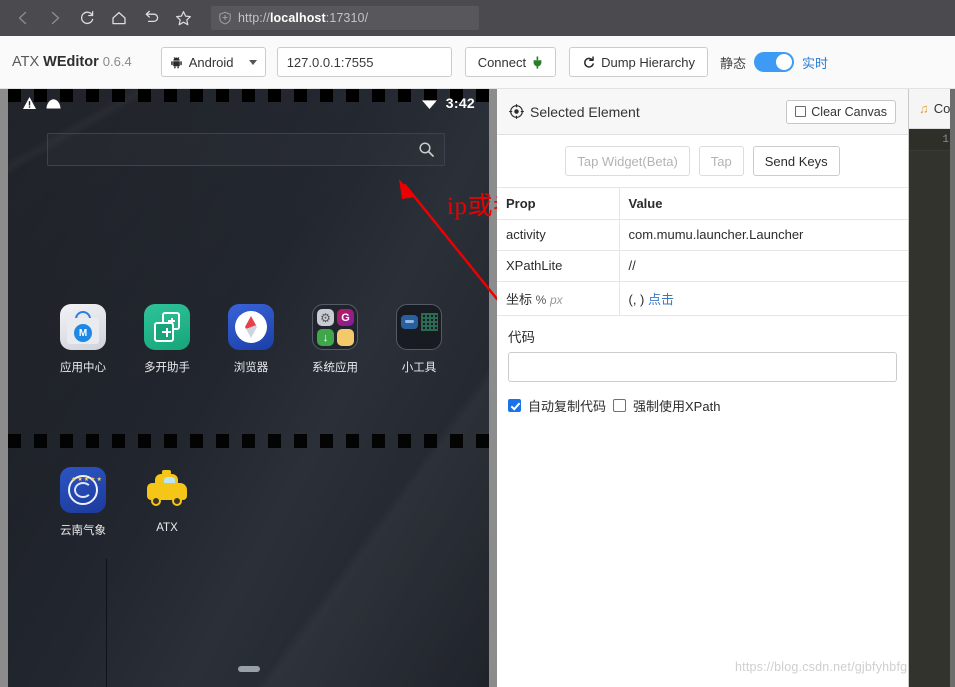  Describe the element at coordinates (248, 441) in the screenshot. I see `hierarchy-overlay-band` at that location.